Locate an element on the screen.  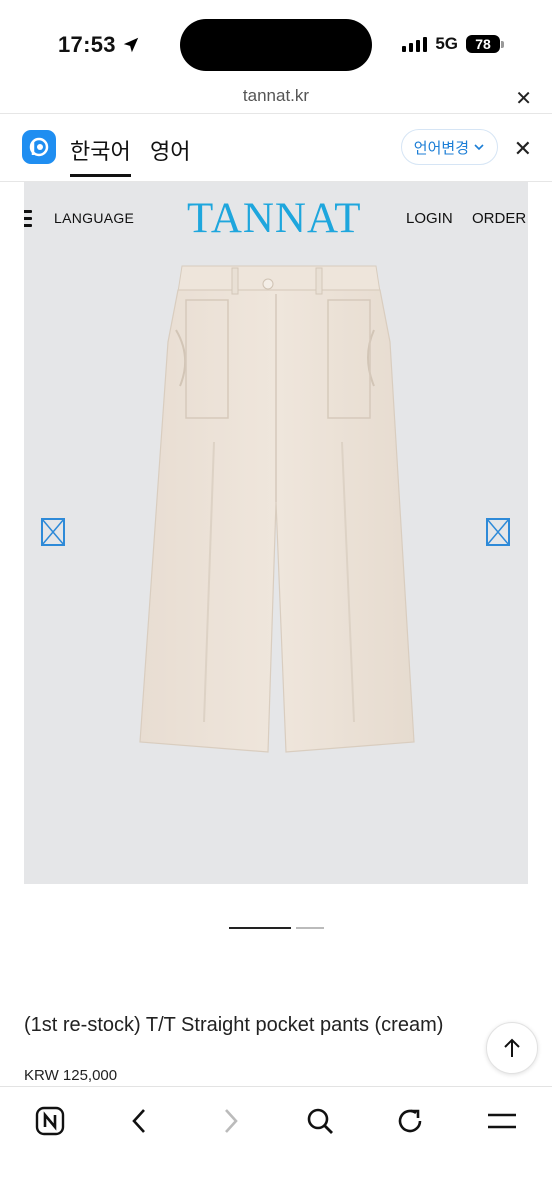
translate-close-icon: ✕ is located at coordinates (523, 149).